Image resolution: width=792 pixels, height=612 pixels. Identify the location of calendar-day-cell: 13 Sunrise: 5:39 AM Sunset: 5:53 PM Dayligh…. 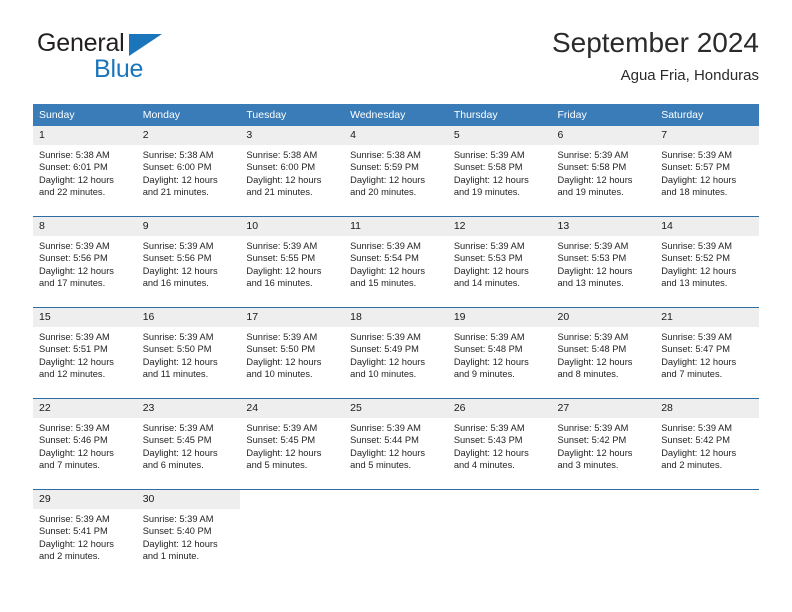
(603, 262).